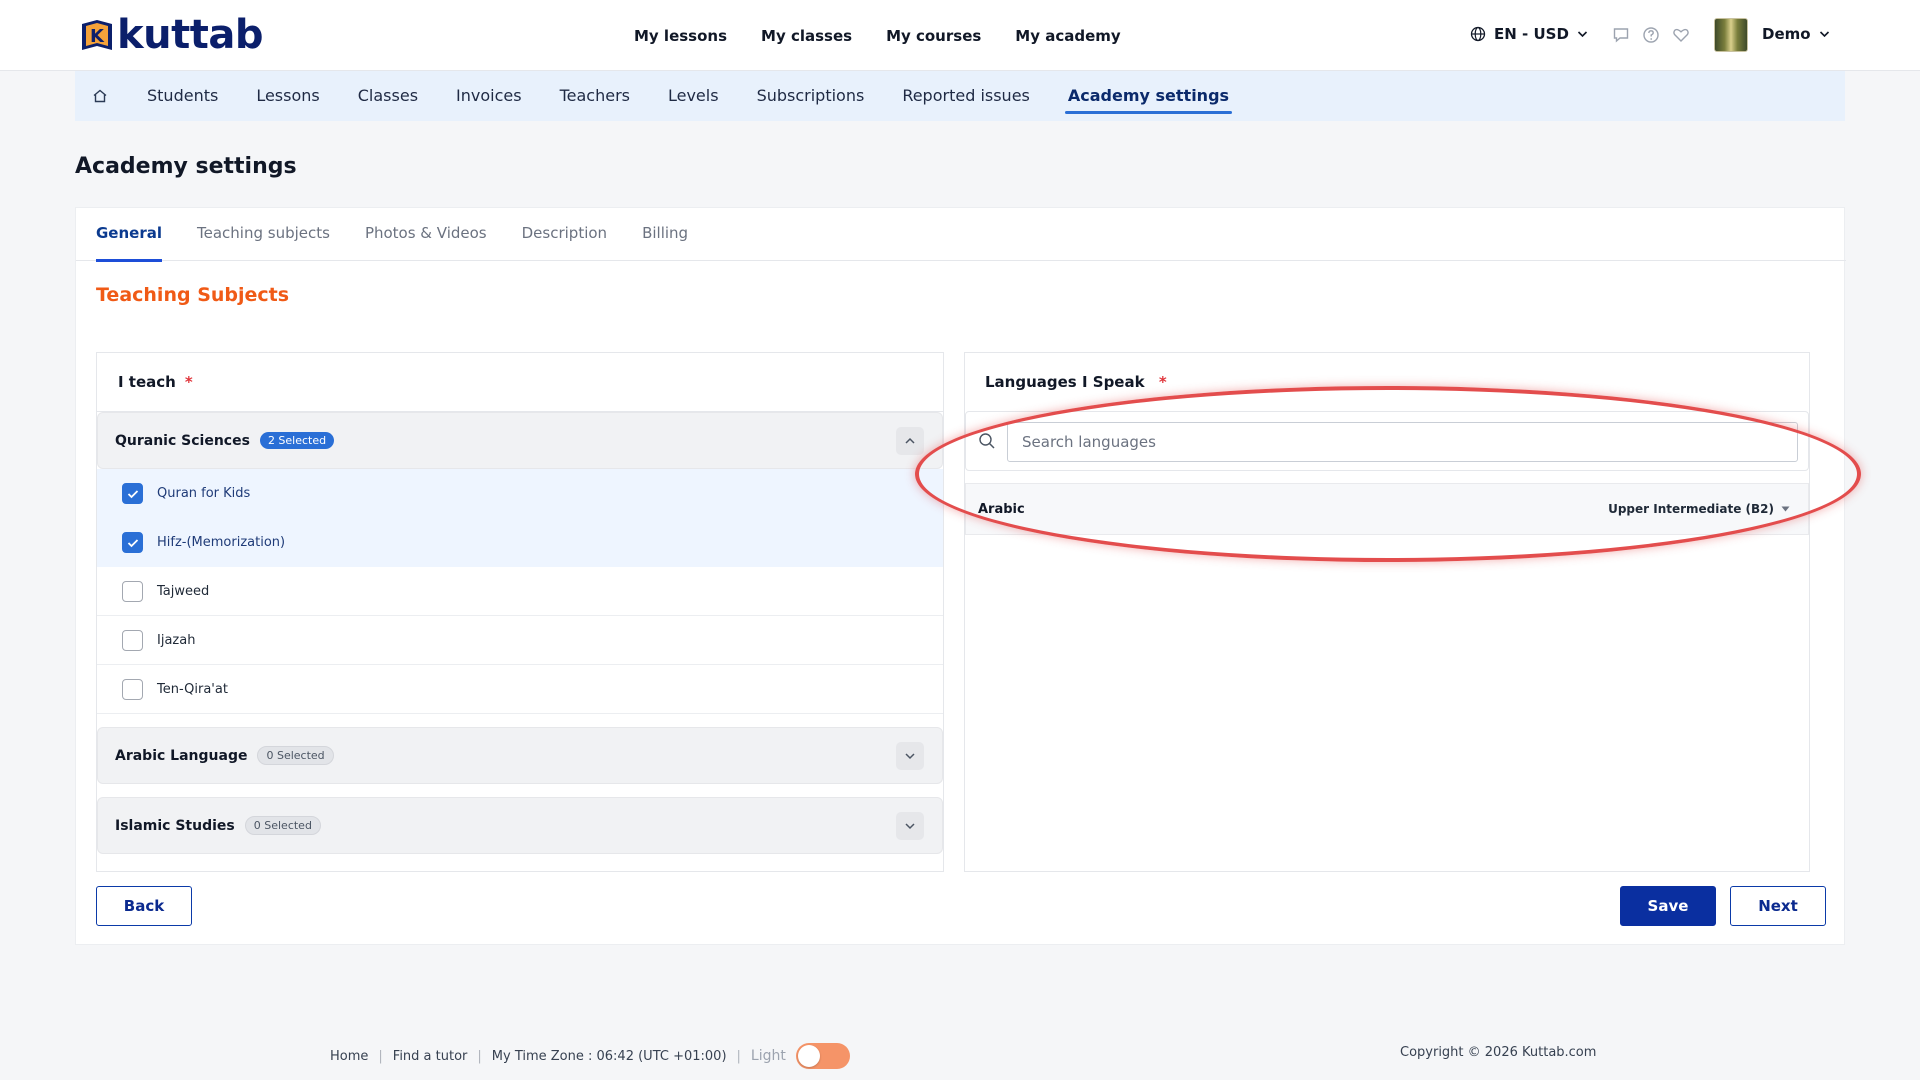  Describe the element at coordinates (1067, 36) in the screenshot. I see `nav-my-academy: My academy` at that location.